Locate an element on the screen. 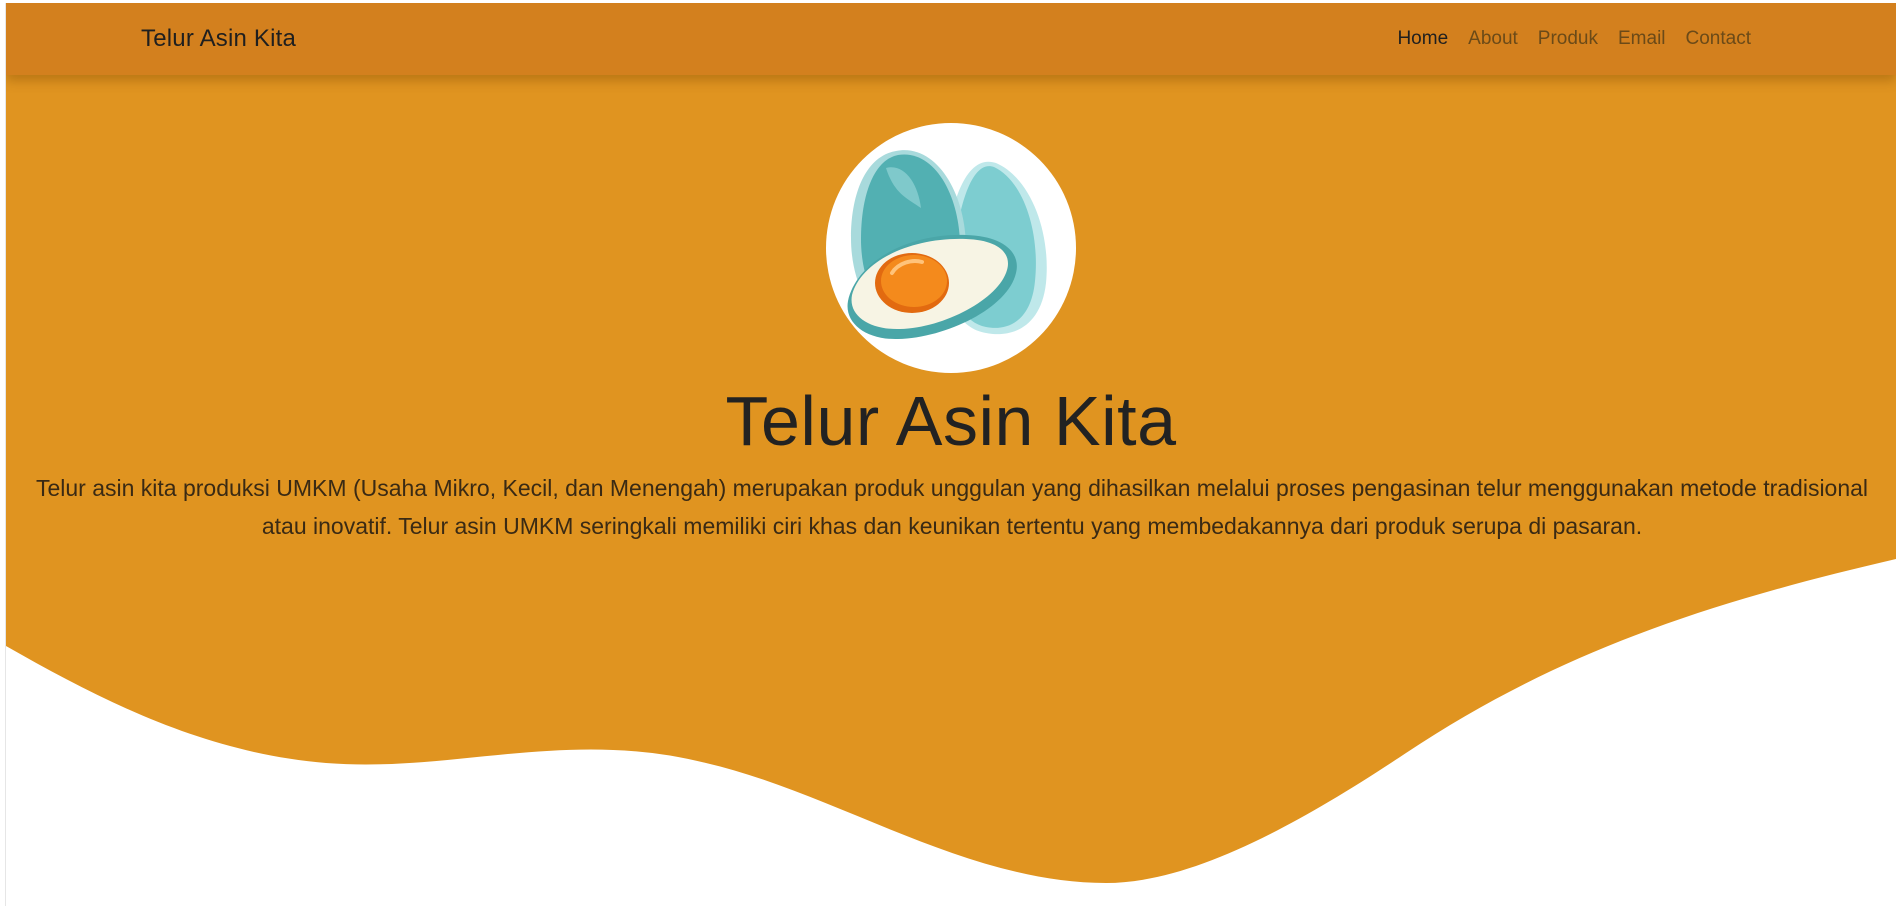 This screenshot has width=1899, height=906. nav-email-link: Email is located at coordinates (1642, 39).